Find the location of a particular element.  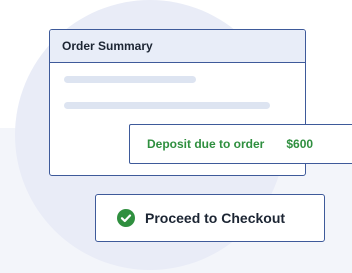

check-circle-icon is located at coordinates (126, 218).